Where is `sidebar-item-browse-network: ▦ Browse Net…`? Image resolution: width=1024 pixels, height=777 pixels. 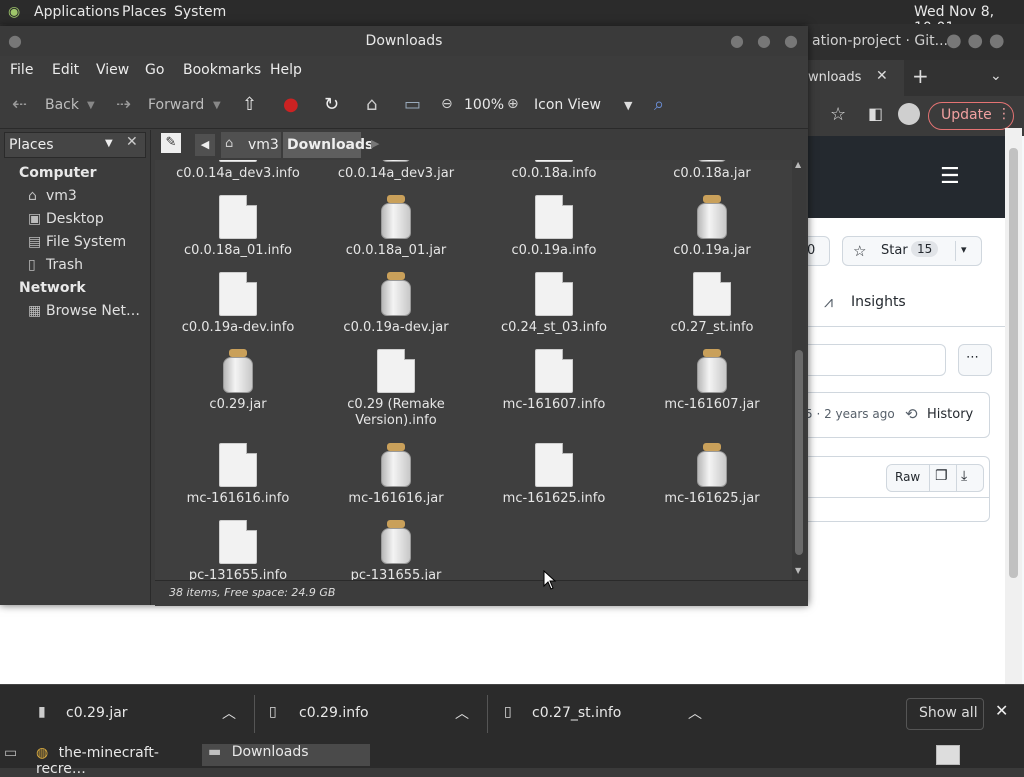
sidebar-item-browse-network: ▦ Browse Net… is located at coordinates (84, 311).